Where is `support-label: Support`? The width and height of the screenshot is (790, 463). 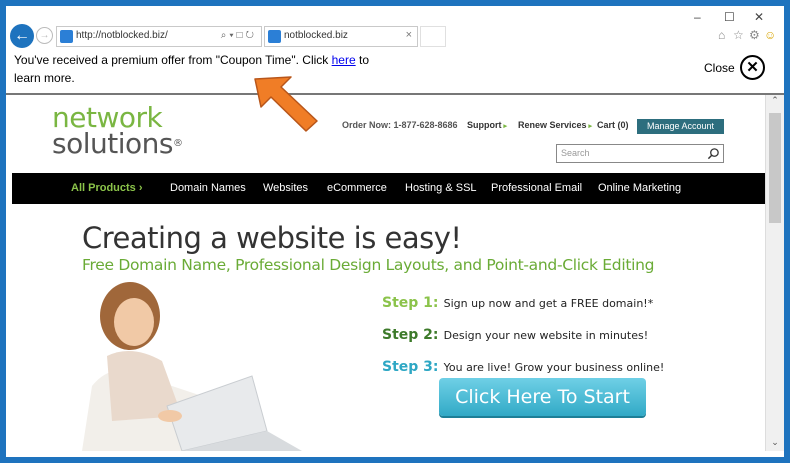 support-label: Support is located at coordinates (484, 125).